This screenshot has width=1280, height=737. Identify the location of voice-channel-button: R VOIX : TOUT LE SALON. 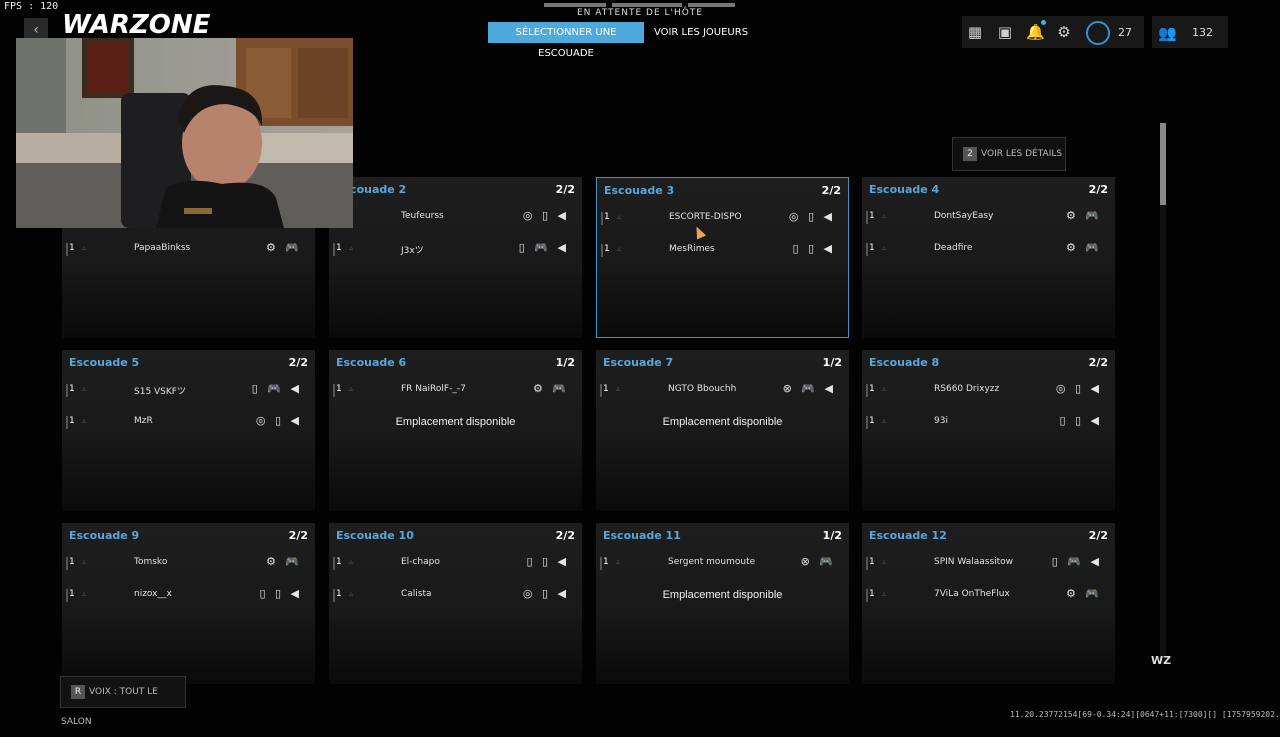
(123, 701).